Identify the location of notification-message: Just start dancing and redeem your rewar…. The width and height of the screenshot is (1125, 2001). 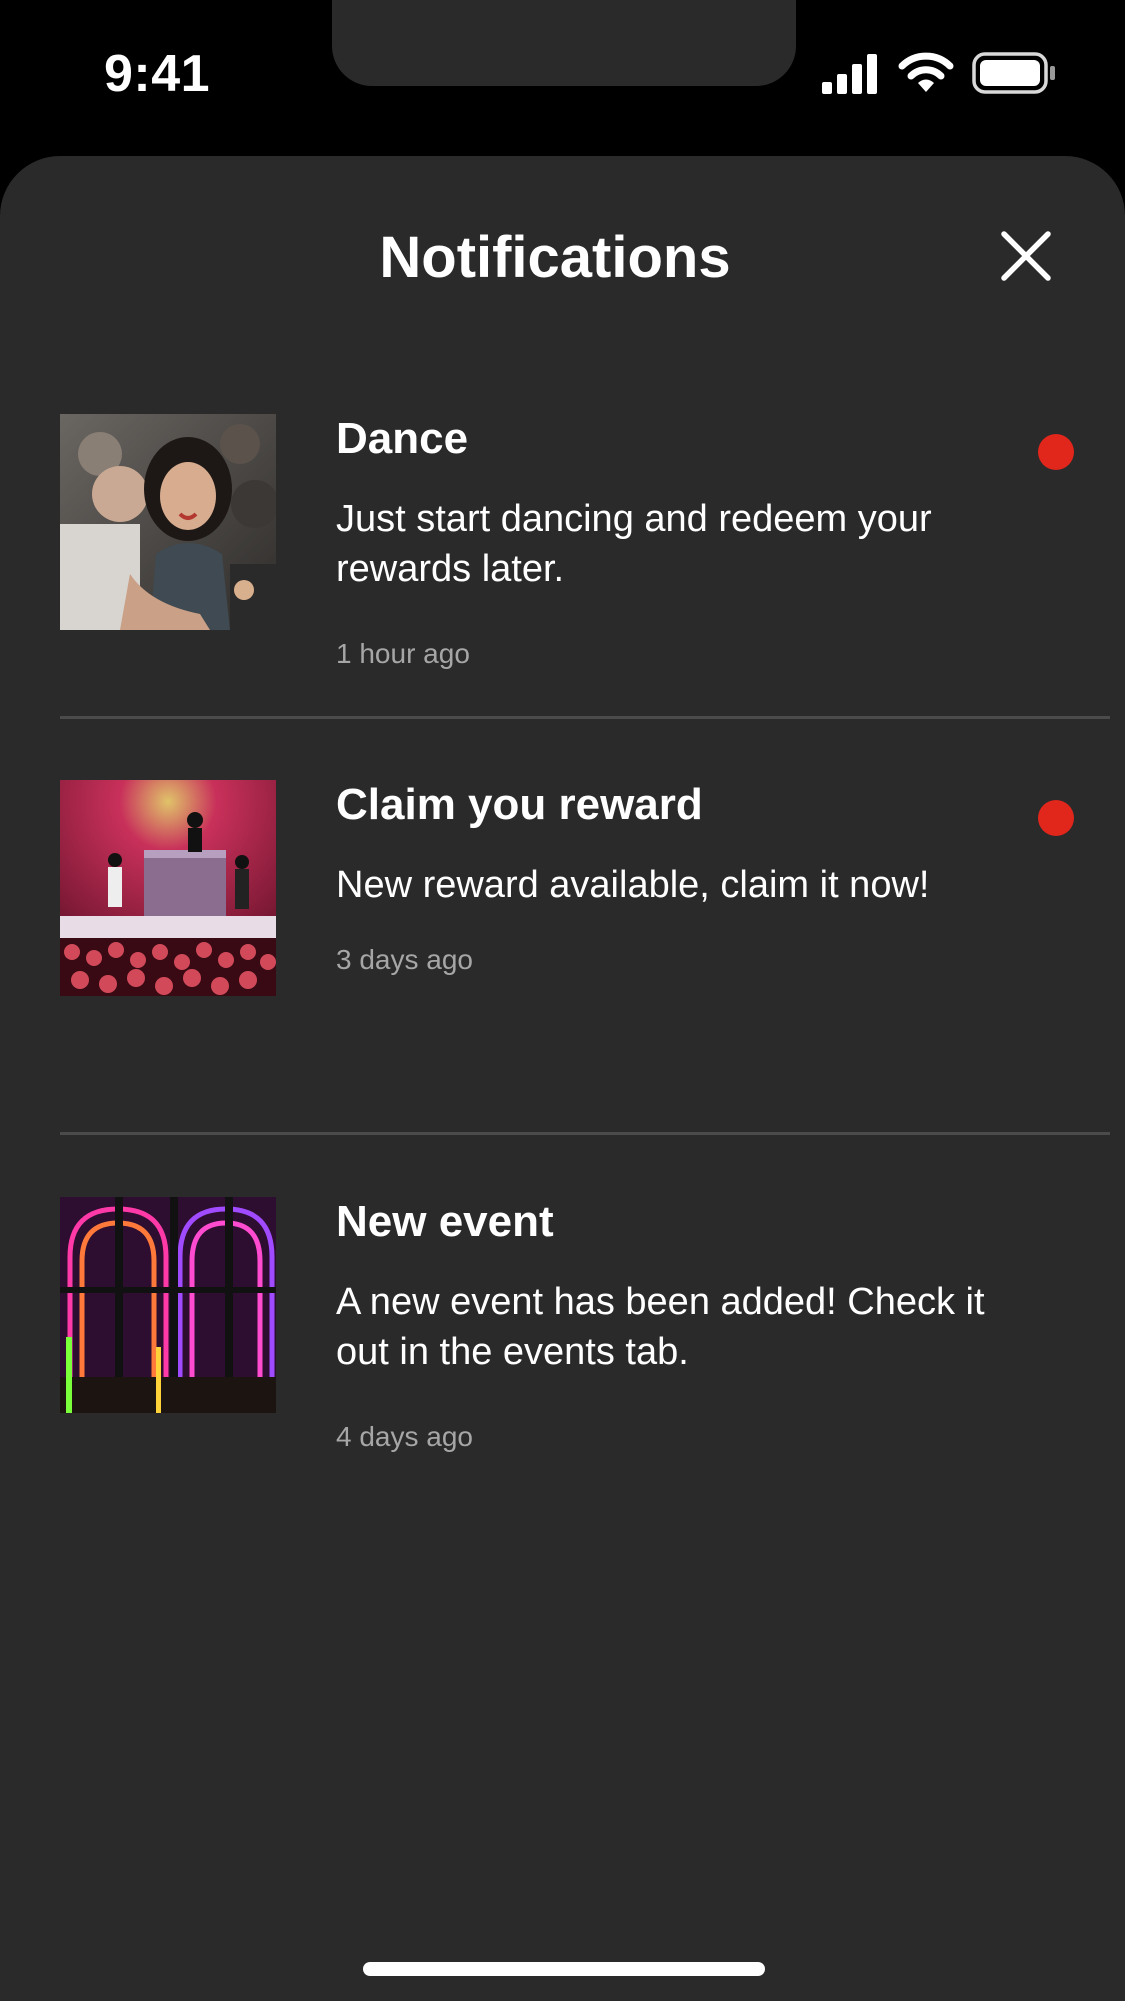
(634, 544).